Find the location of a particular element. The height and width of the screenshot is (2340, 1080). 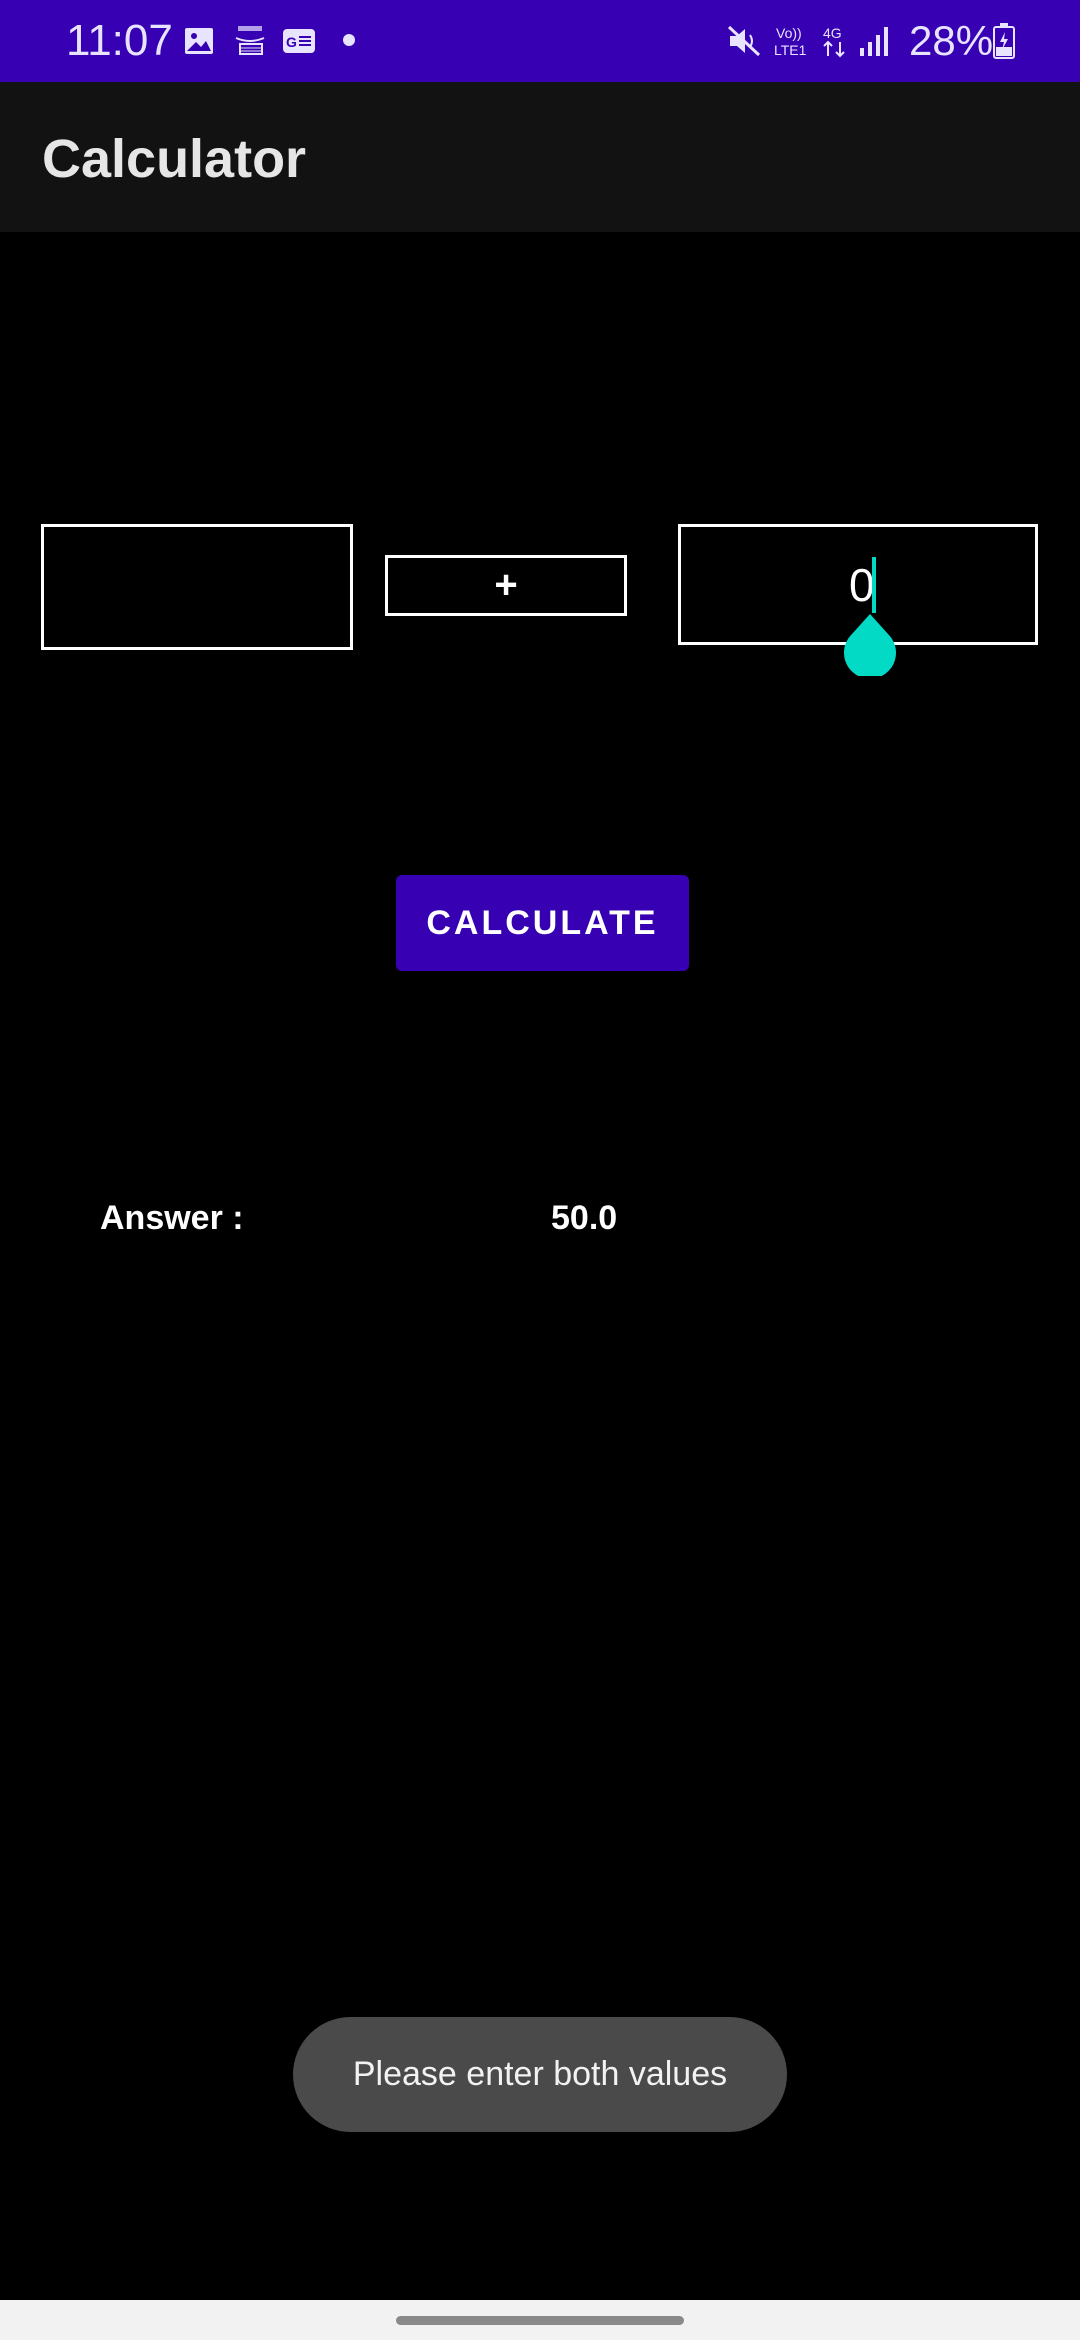

status-bar: 11:07 G Vo)) LTE1 4G 28% is located at coordinates (540, 41).